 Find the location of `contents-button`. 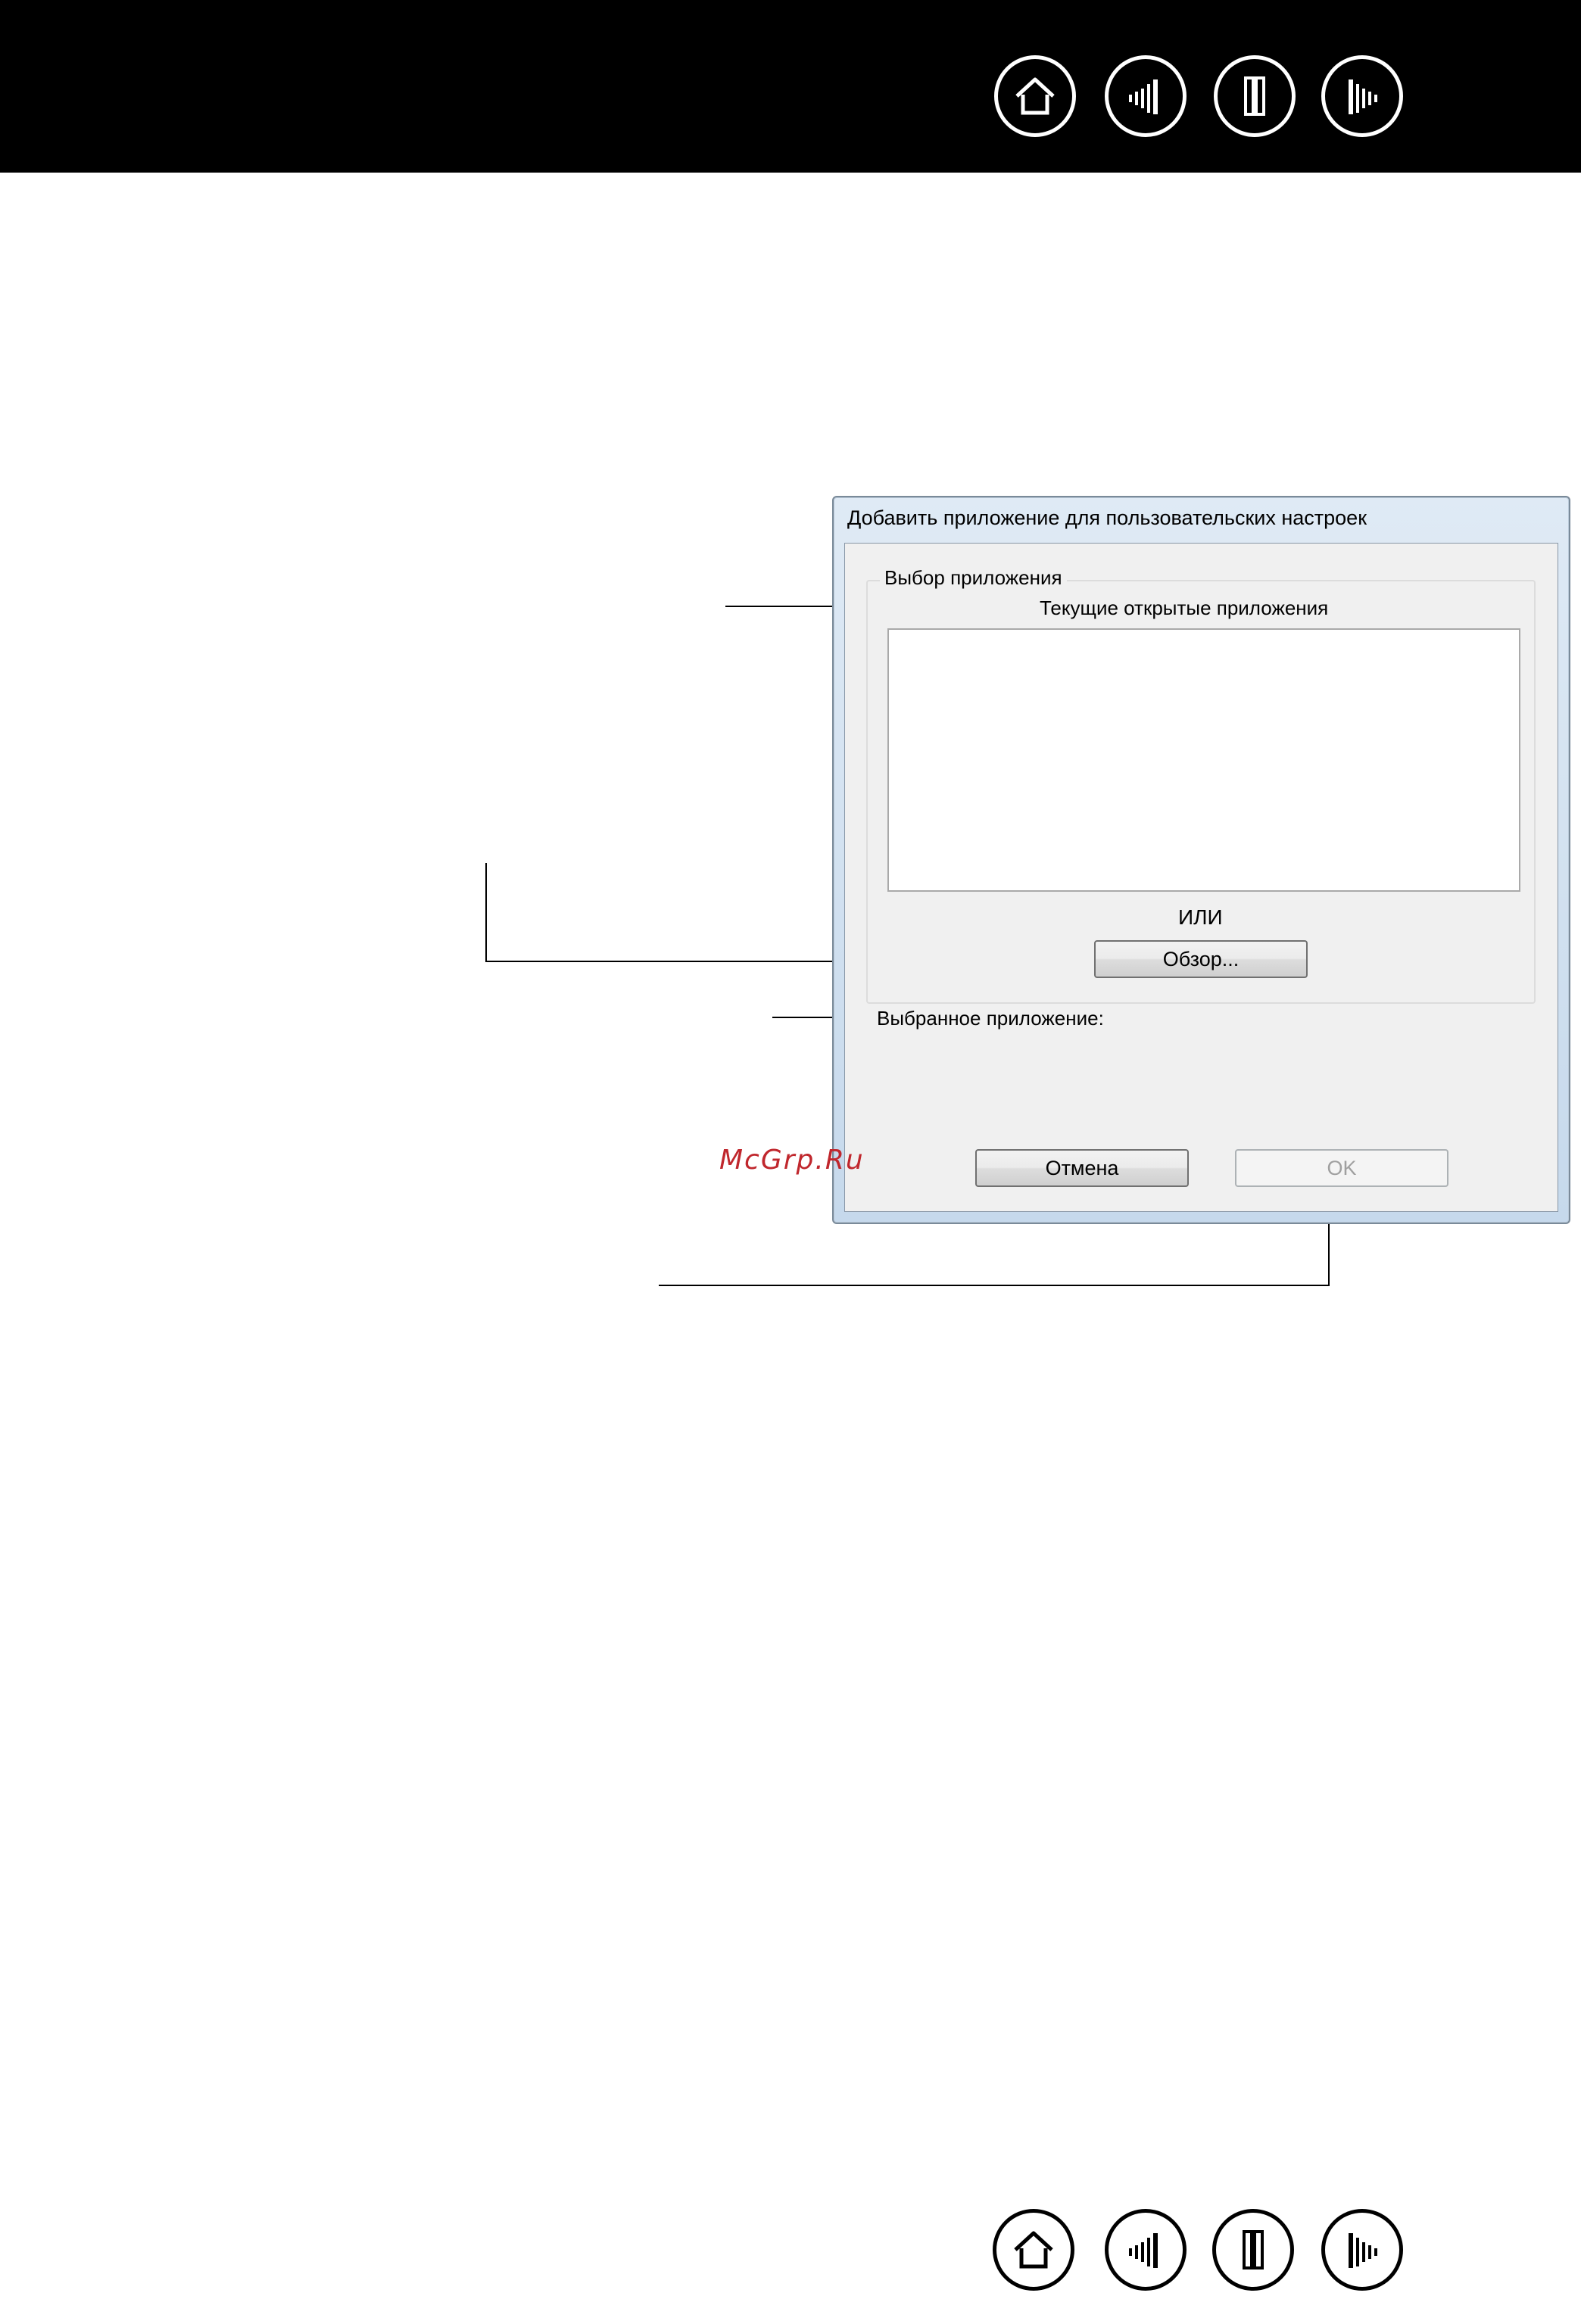

contents-button is located at coordinates (1146, 96).